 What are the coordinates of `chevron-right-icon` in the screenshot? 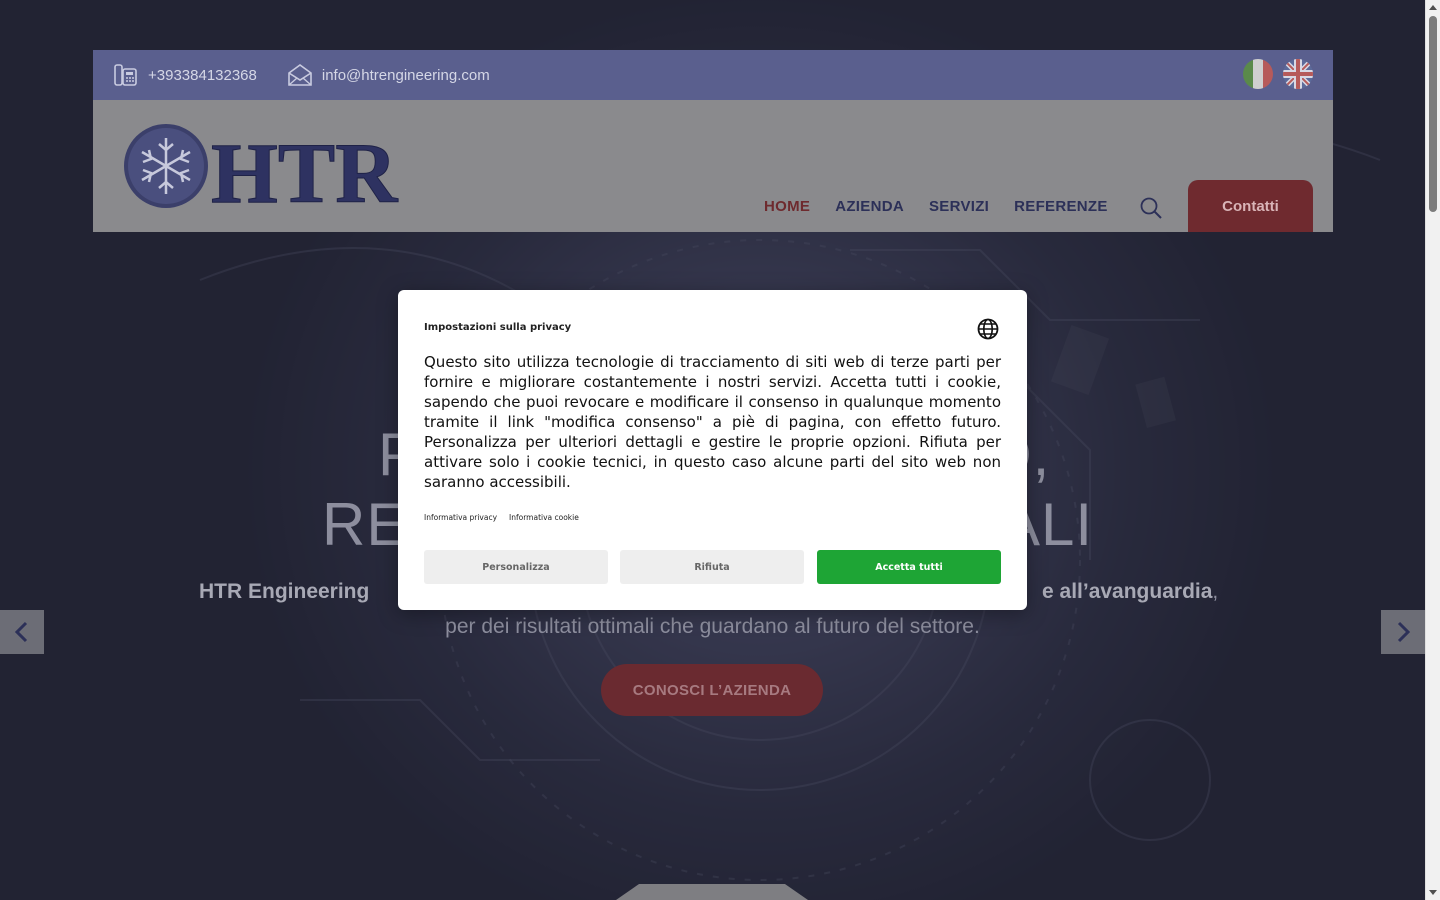 It's located at (1404, 632).